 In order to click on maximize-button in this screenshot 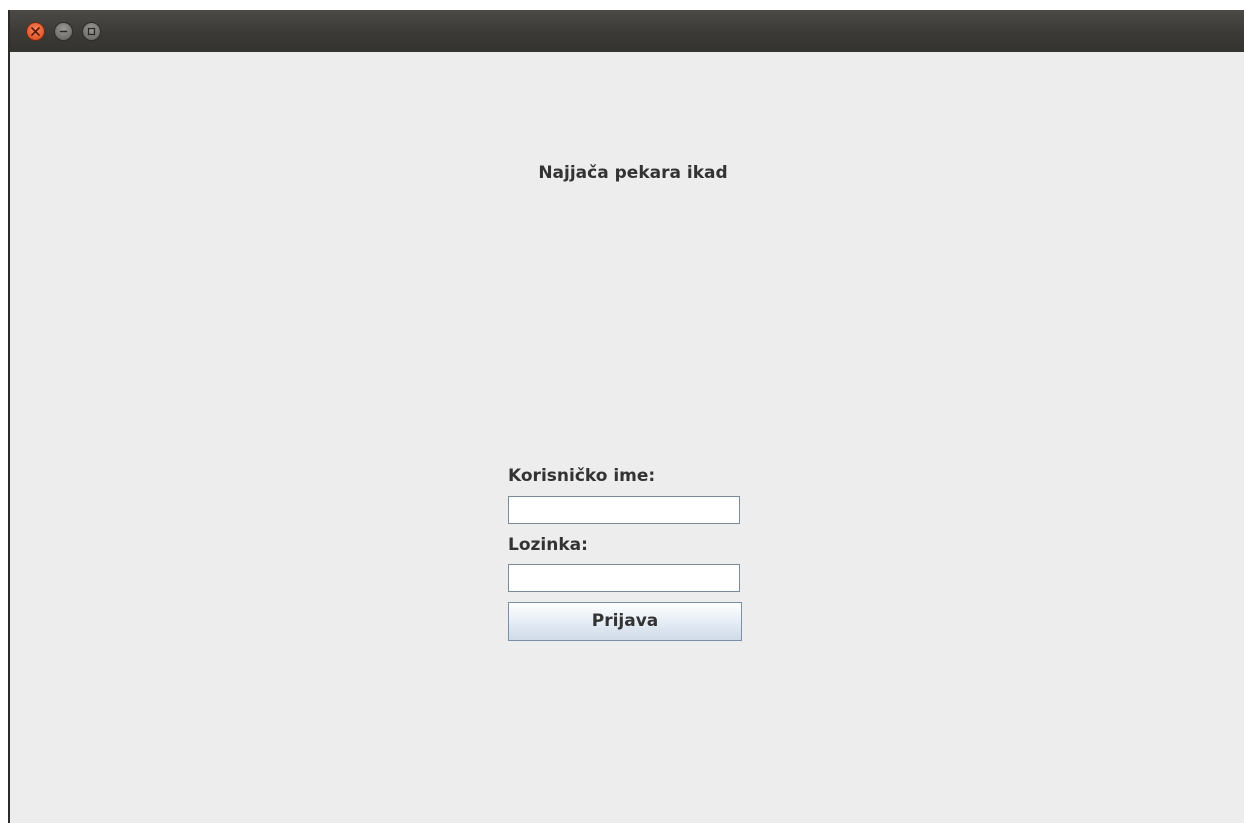, I will do `click(91, 31)`.